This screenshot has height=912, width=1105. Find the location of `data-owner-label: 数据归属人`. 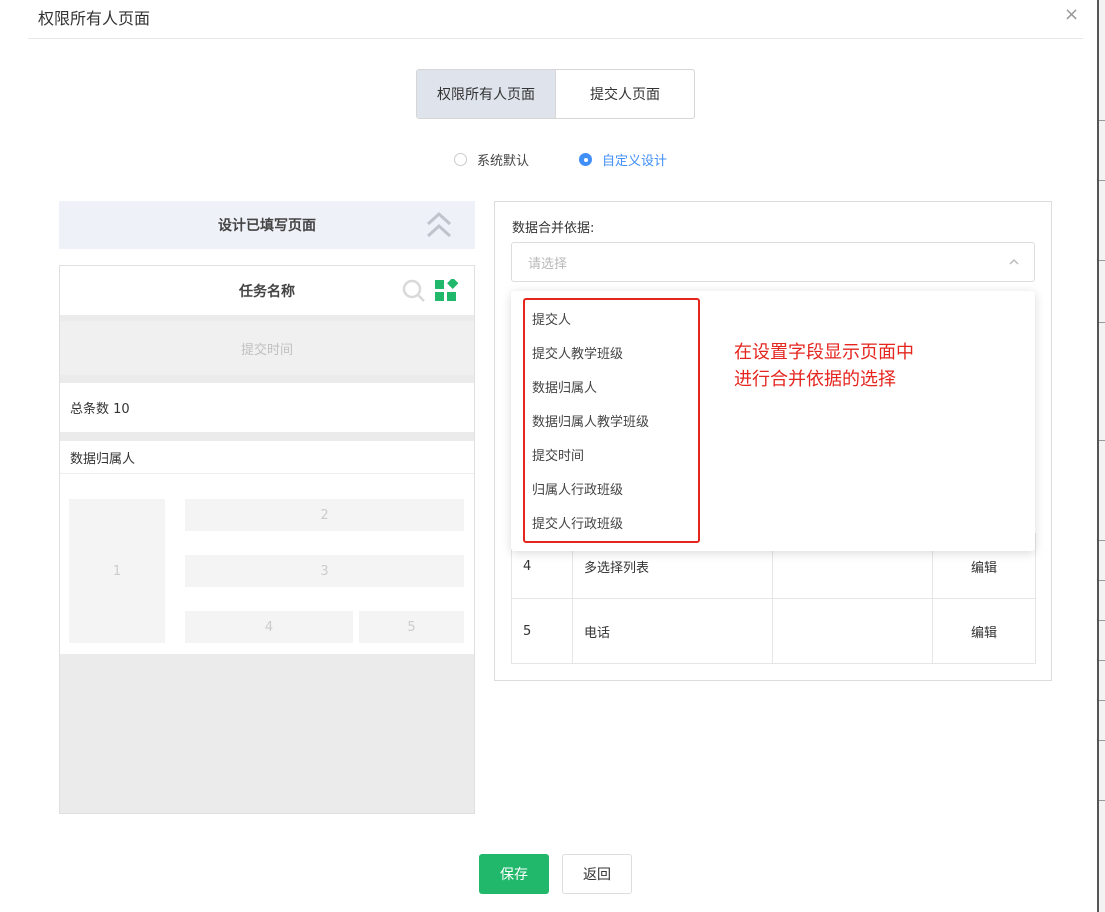

data-owner-label: 数据归属人 is located at coordinates (267, 457).